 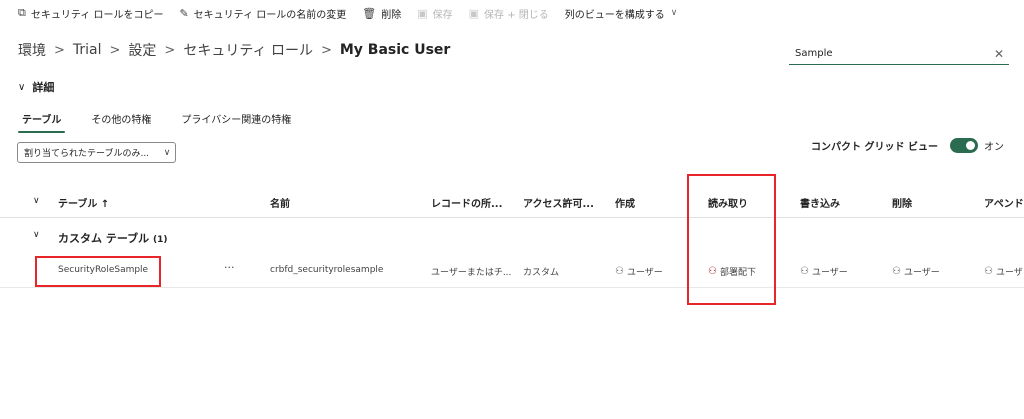 I want to click on tab-privacy-privileges: プライバシー関連の特権, so click(x=236, y=120).